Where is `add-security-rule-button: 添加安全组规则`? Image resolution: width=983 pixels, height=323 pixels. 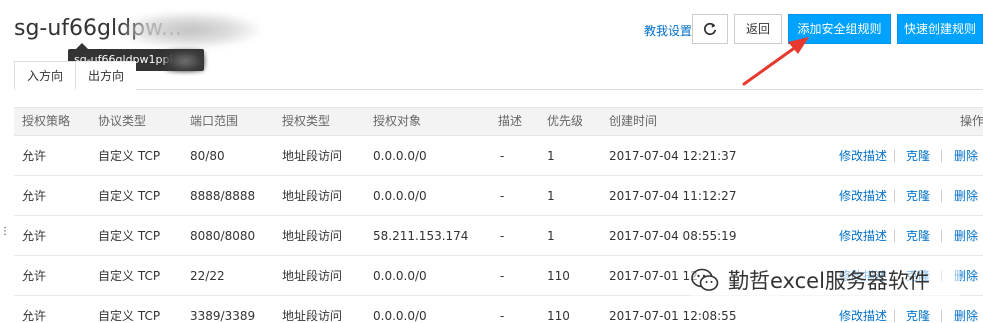 add-security-rule-button: 添加安全组规则 is located at coordinates (839, 29).